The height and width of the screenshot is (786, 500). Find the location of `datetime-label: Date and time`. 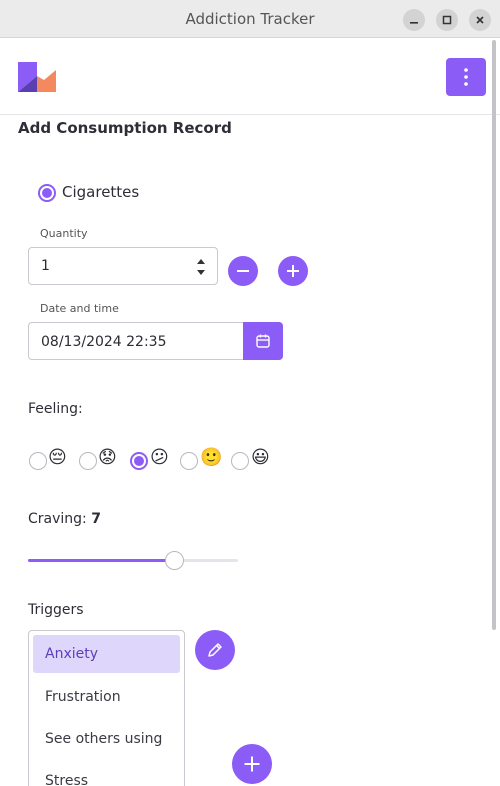

datetime-label: Date and time is located at coordinates (79, 308).